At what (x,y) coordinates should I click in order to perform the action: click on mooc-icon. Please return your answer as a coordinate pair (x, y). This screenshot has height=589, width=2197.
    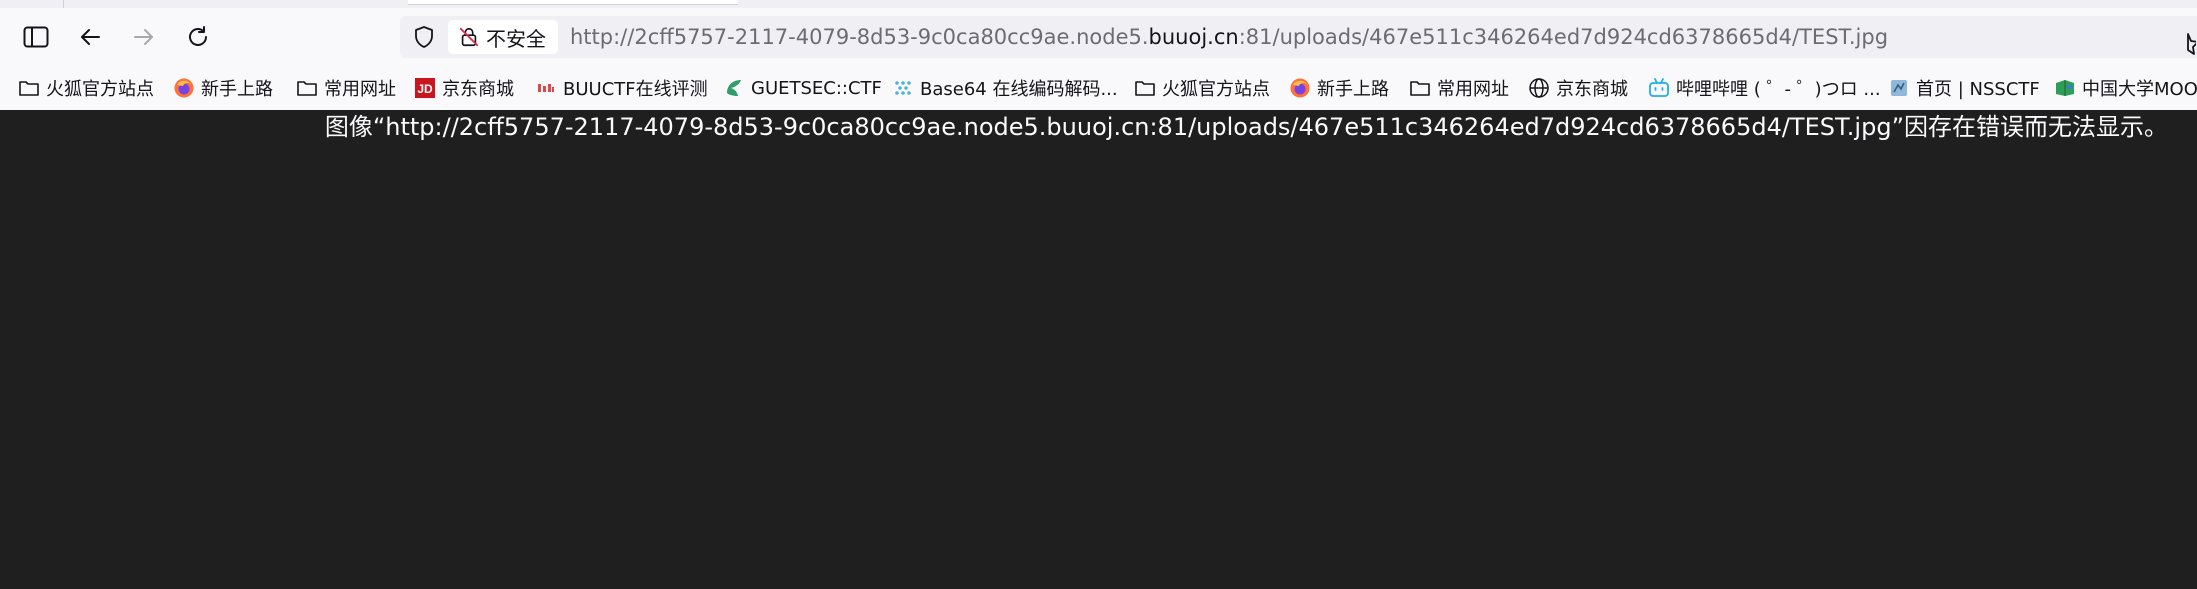
    Looking at the image, I should click on (2065, 88).